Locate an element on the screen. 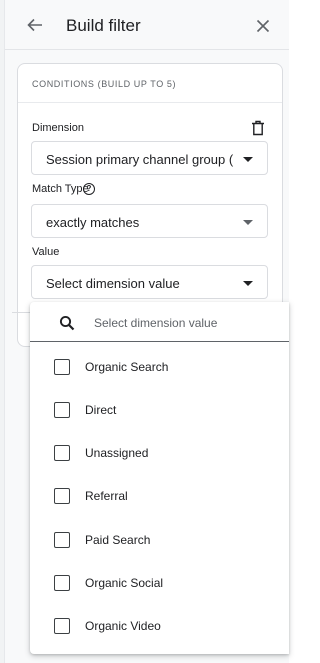 This screenshot has height=663, width=320. option-organic-video: Organic Video is located at coordinates (159, 626).